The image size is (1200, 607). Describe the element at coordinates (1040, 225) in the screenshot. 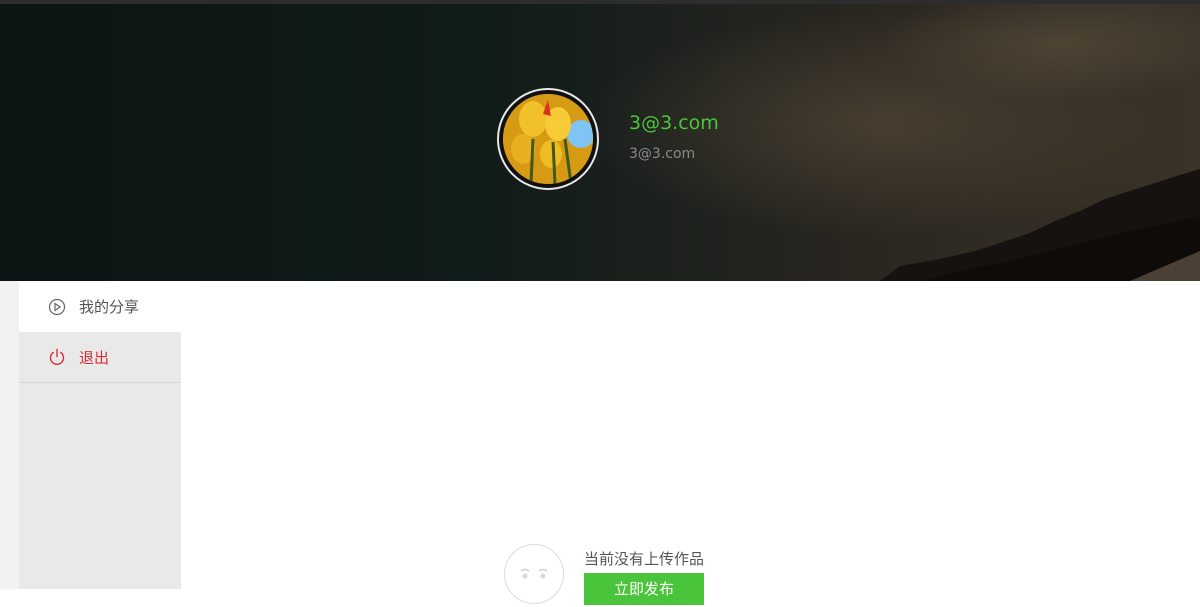

I see `banner-rocks-decoration` at that location.